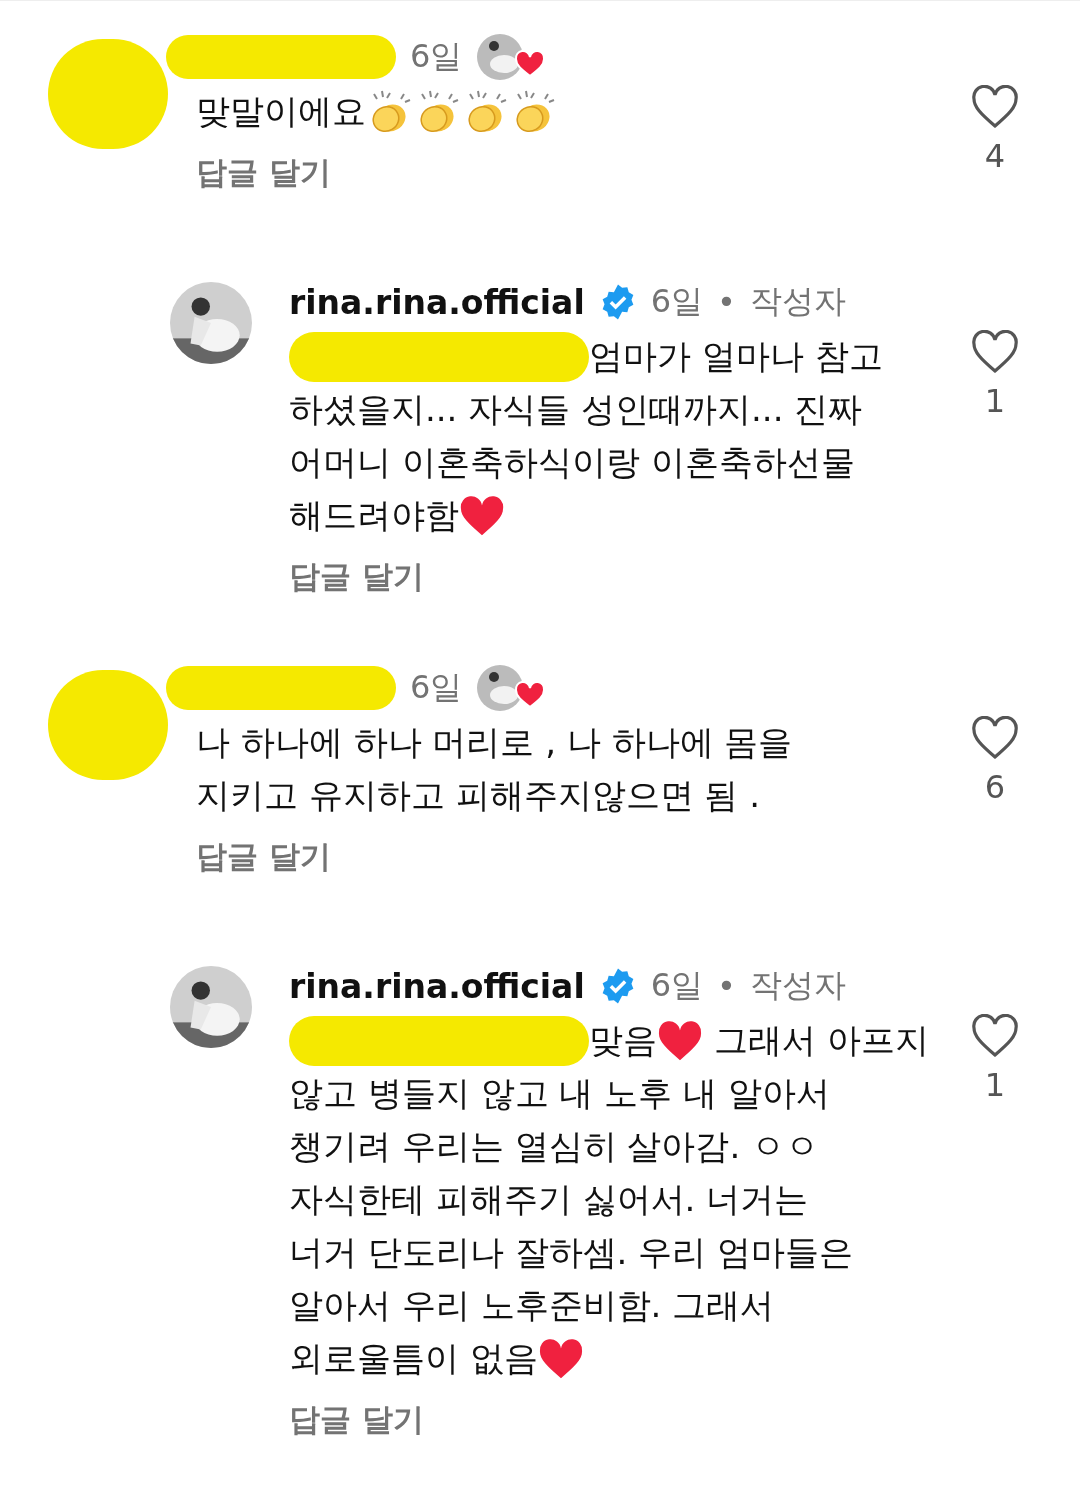 This screenshot has width=1080, height=1500. I want to click on comment-text: 나 하나에 하나 머리로 , 나 하나에 몸을, so click(494, 742).